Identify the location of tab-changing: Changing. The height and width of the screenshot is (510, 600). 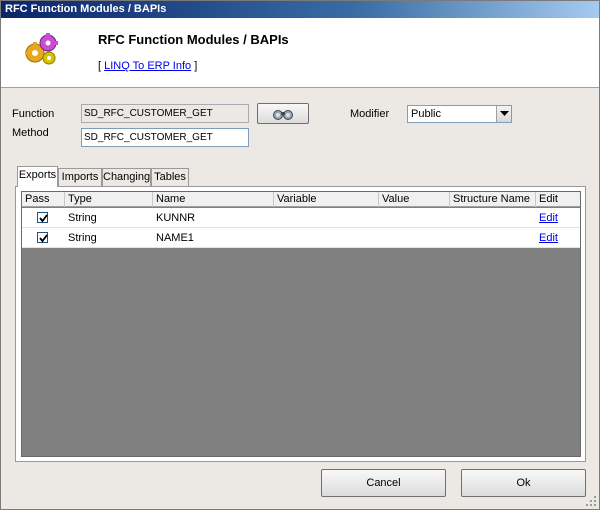
(126, 177).